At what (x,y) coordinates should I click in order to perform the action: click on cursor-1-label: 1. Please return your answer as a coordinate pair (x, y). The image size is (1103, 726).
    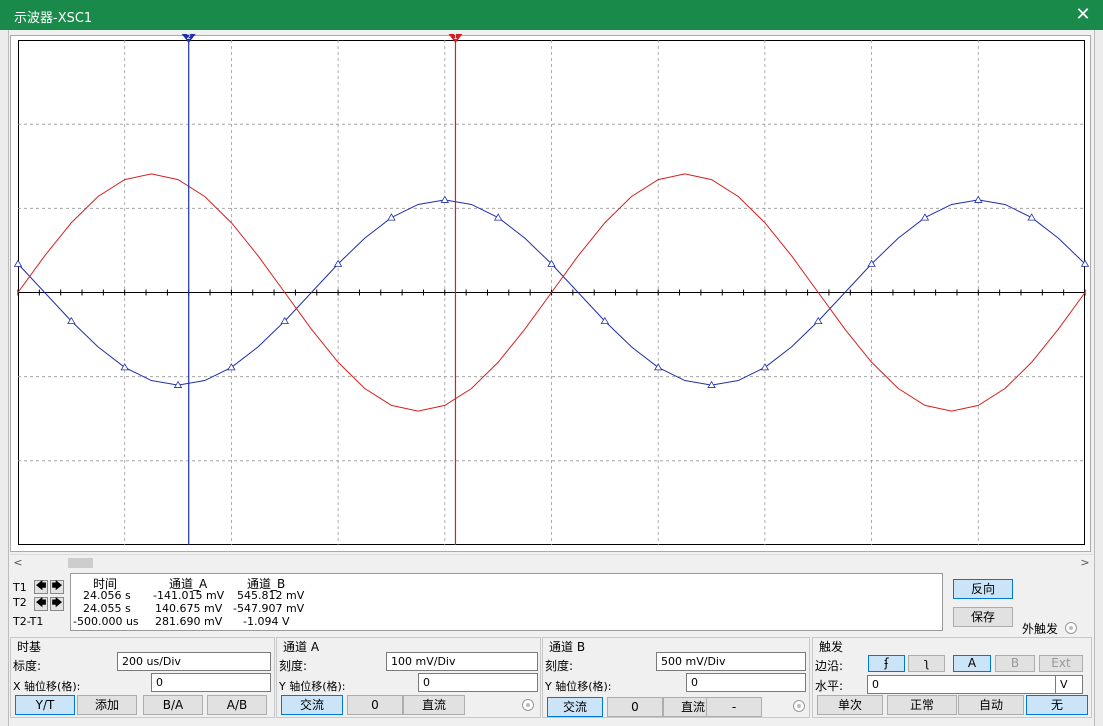
    Looking at the image, I should click on (455, 37).